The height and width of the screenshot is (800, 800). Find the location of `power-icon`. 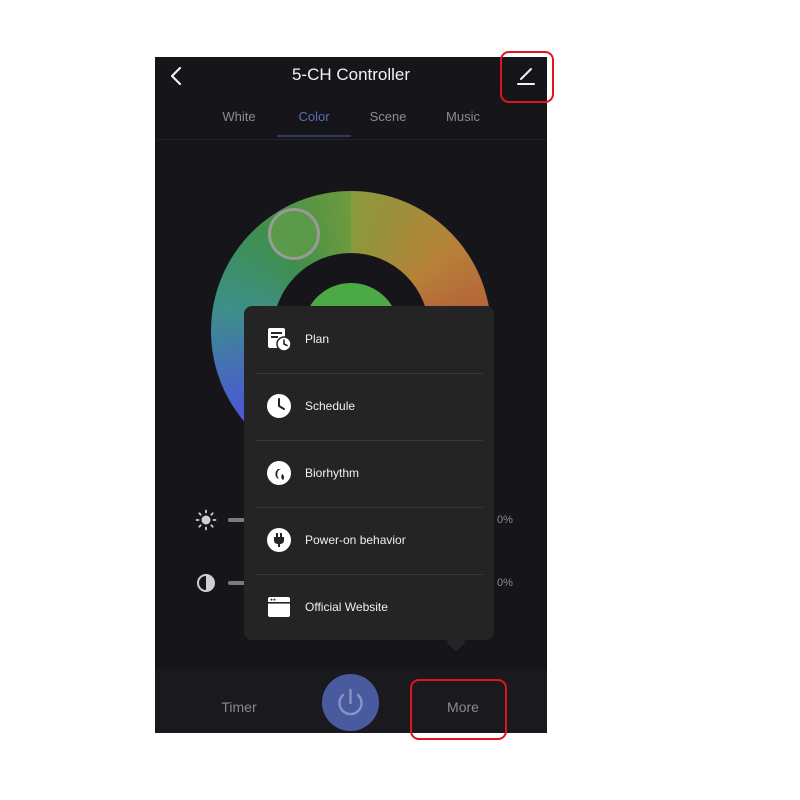

power-icon is located at coordinates (350, 702).